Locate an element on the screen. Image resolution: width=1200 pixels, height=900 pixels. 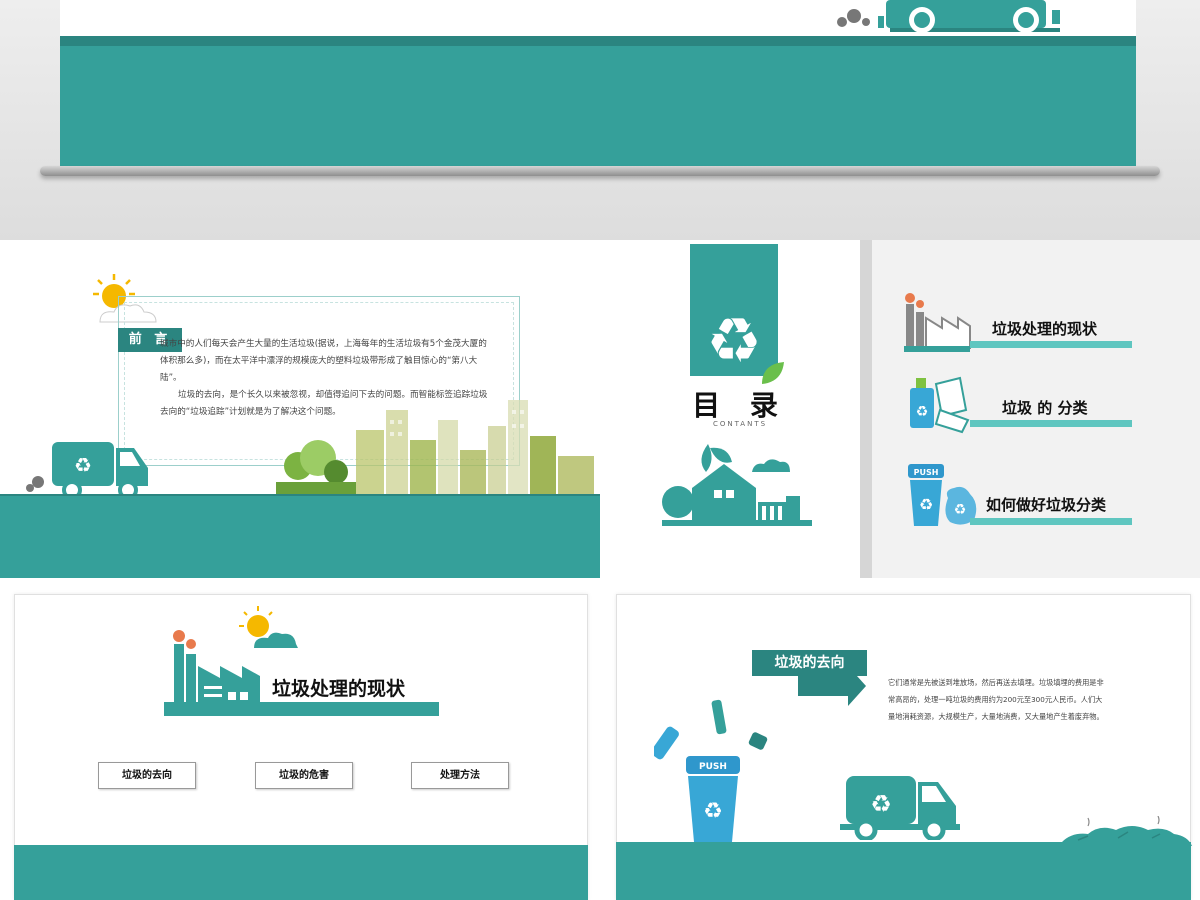
slide-rail is located at coordinates (600, 171).